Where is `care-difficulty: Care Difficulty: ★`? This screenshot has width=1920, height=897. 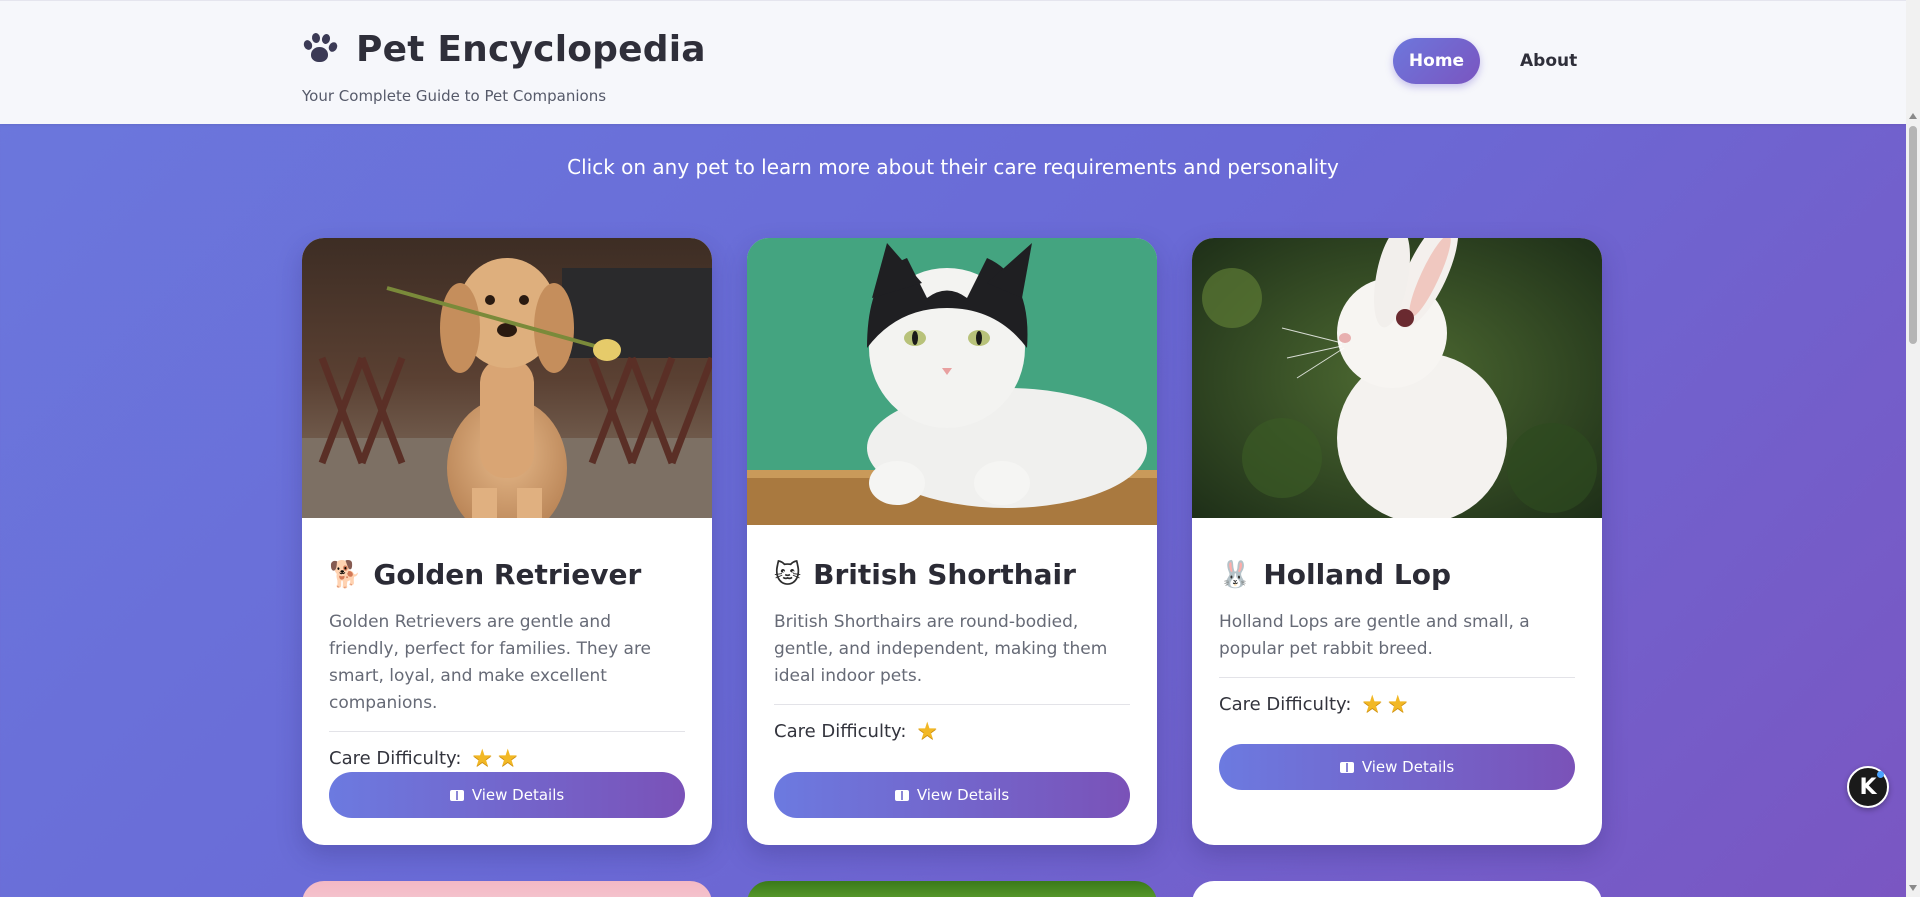 care-difficulty: Care Difficulty: ★ is located at coordinates (952, 731).